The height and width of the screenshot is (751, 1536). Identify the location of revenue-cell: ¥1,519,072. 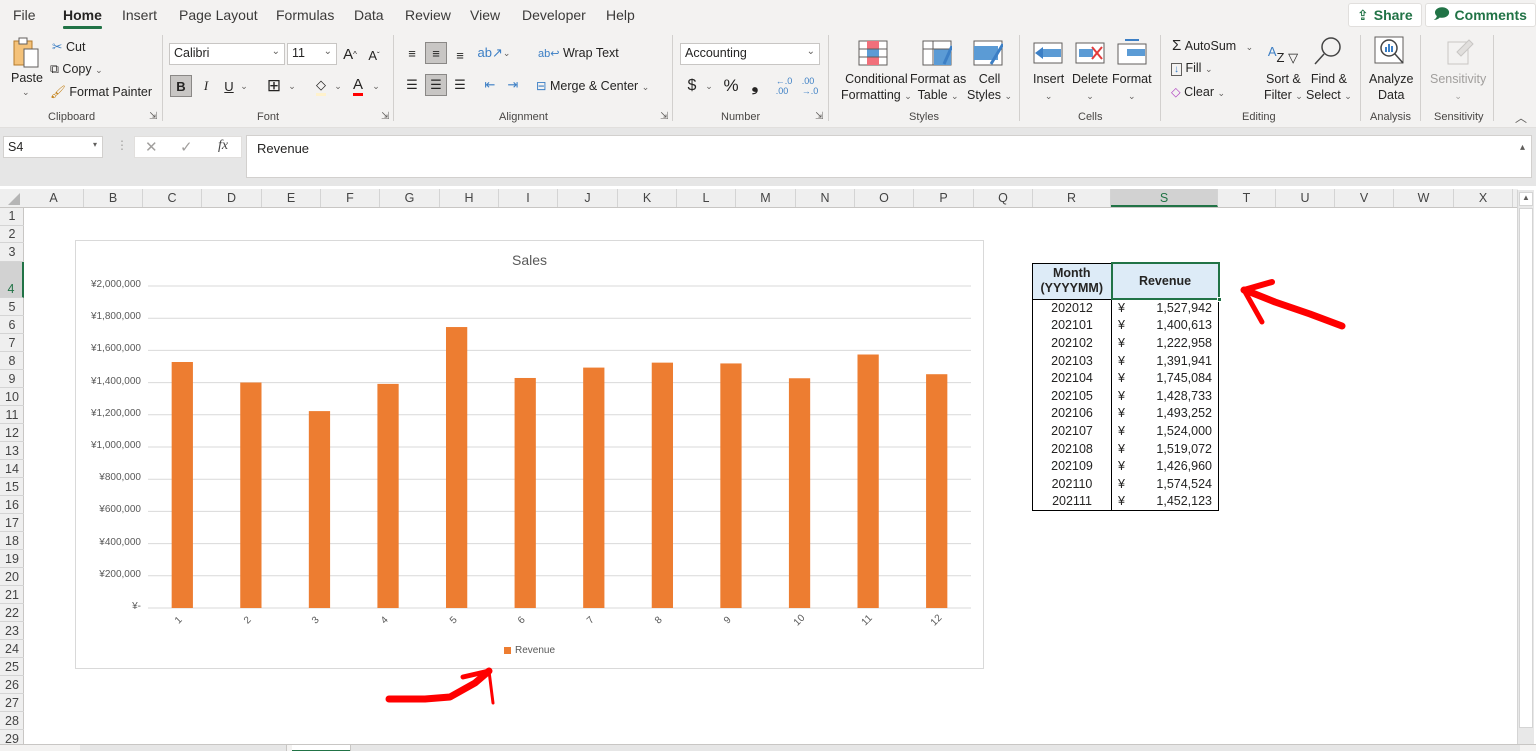
(1165, 448).